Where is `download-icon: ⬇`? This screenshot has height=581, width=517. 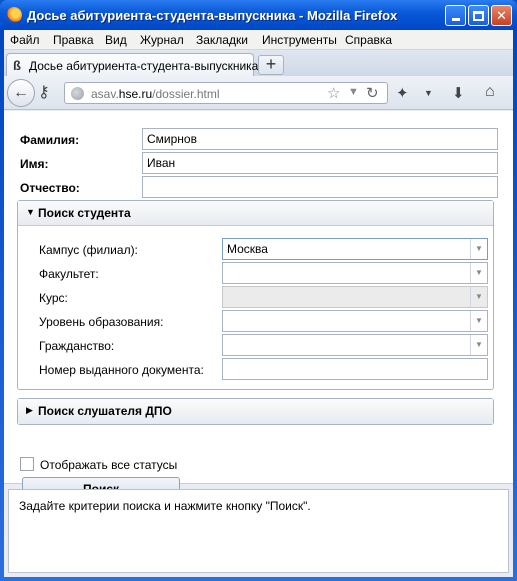
download-icon: ⬇ is located at coordinates (458, 93).